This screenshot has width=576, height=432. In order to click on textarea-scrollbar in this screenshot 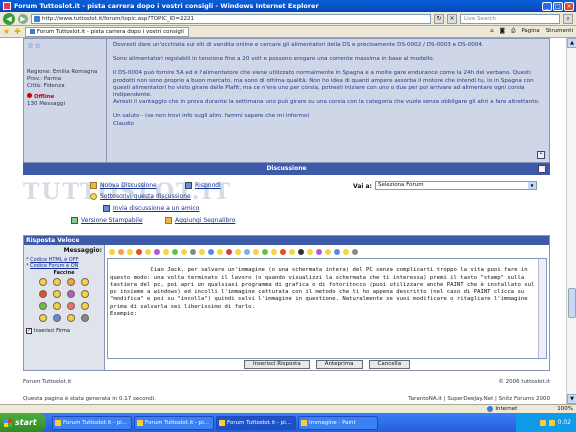, I will do `click(542, 308)`.